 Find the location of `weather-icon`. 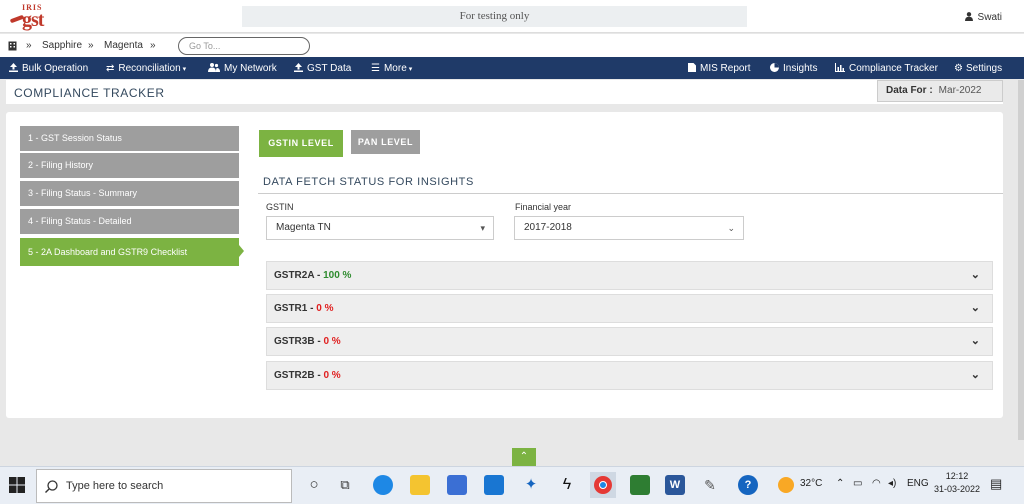

weather-icon is located at coordinates (786, 485).